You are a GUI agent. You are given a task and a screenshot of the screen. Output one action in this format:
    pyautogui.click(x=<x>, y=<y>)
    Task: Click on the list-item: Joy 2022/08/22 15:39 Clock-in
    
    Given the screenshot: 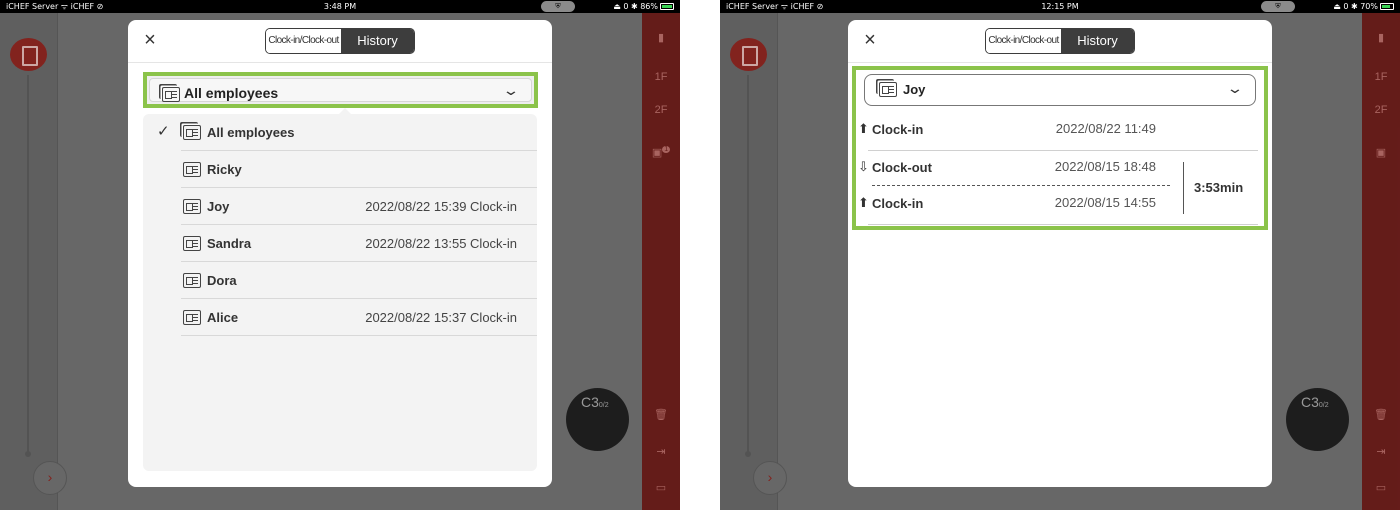 What is the action you would take?
    pyautogui.click(x=359, y=206)
    